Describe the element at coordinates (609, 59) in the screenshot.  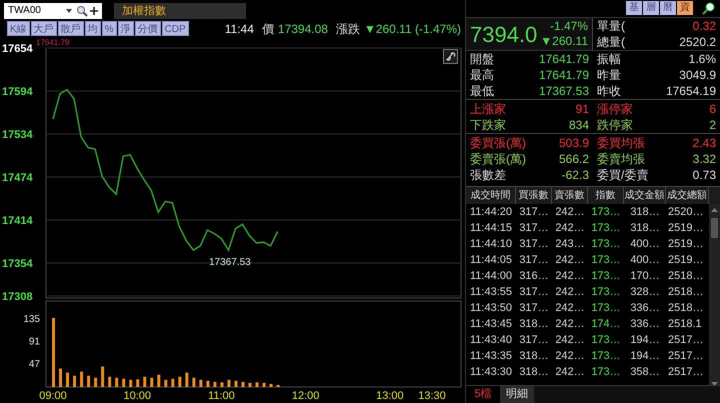
I see `stat-label: 振幅` at that location.